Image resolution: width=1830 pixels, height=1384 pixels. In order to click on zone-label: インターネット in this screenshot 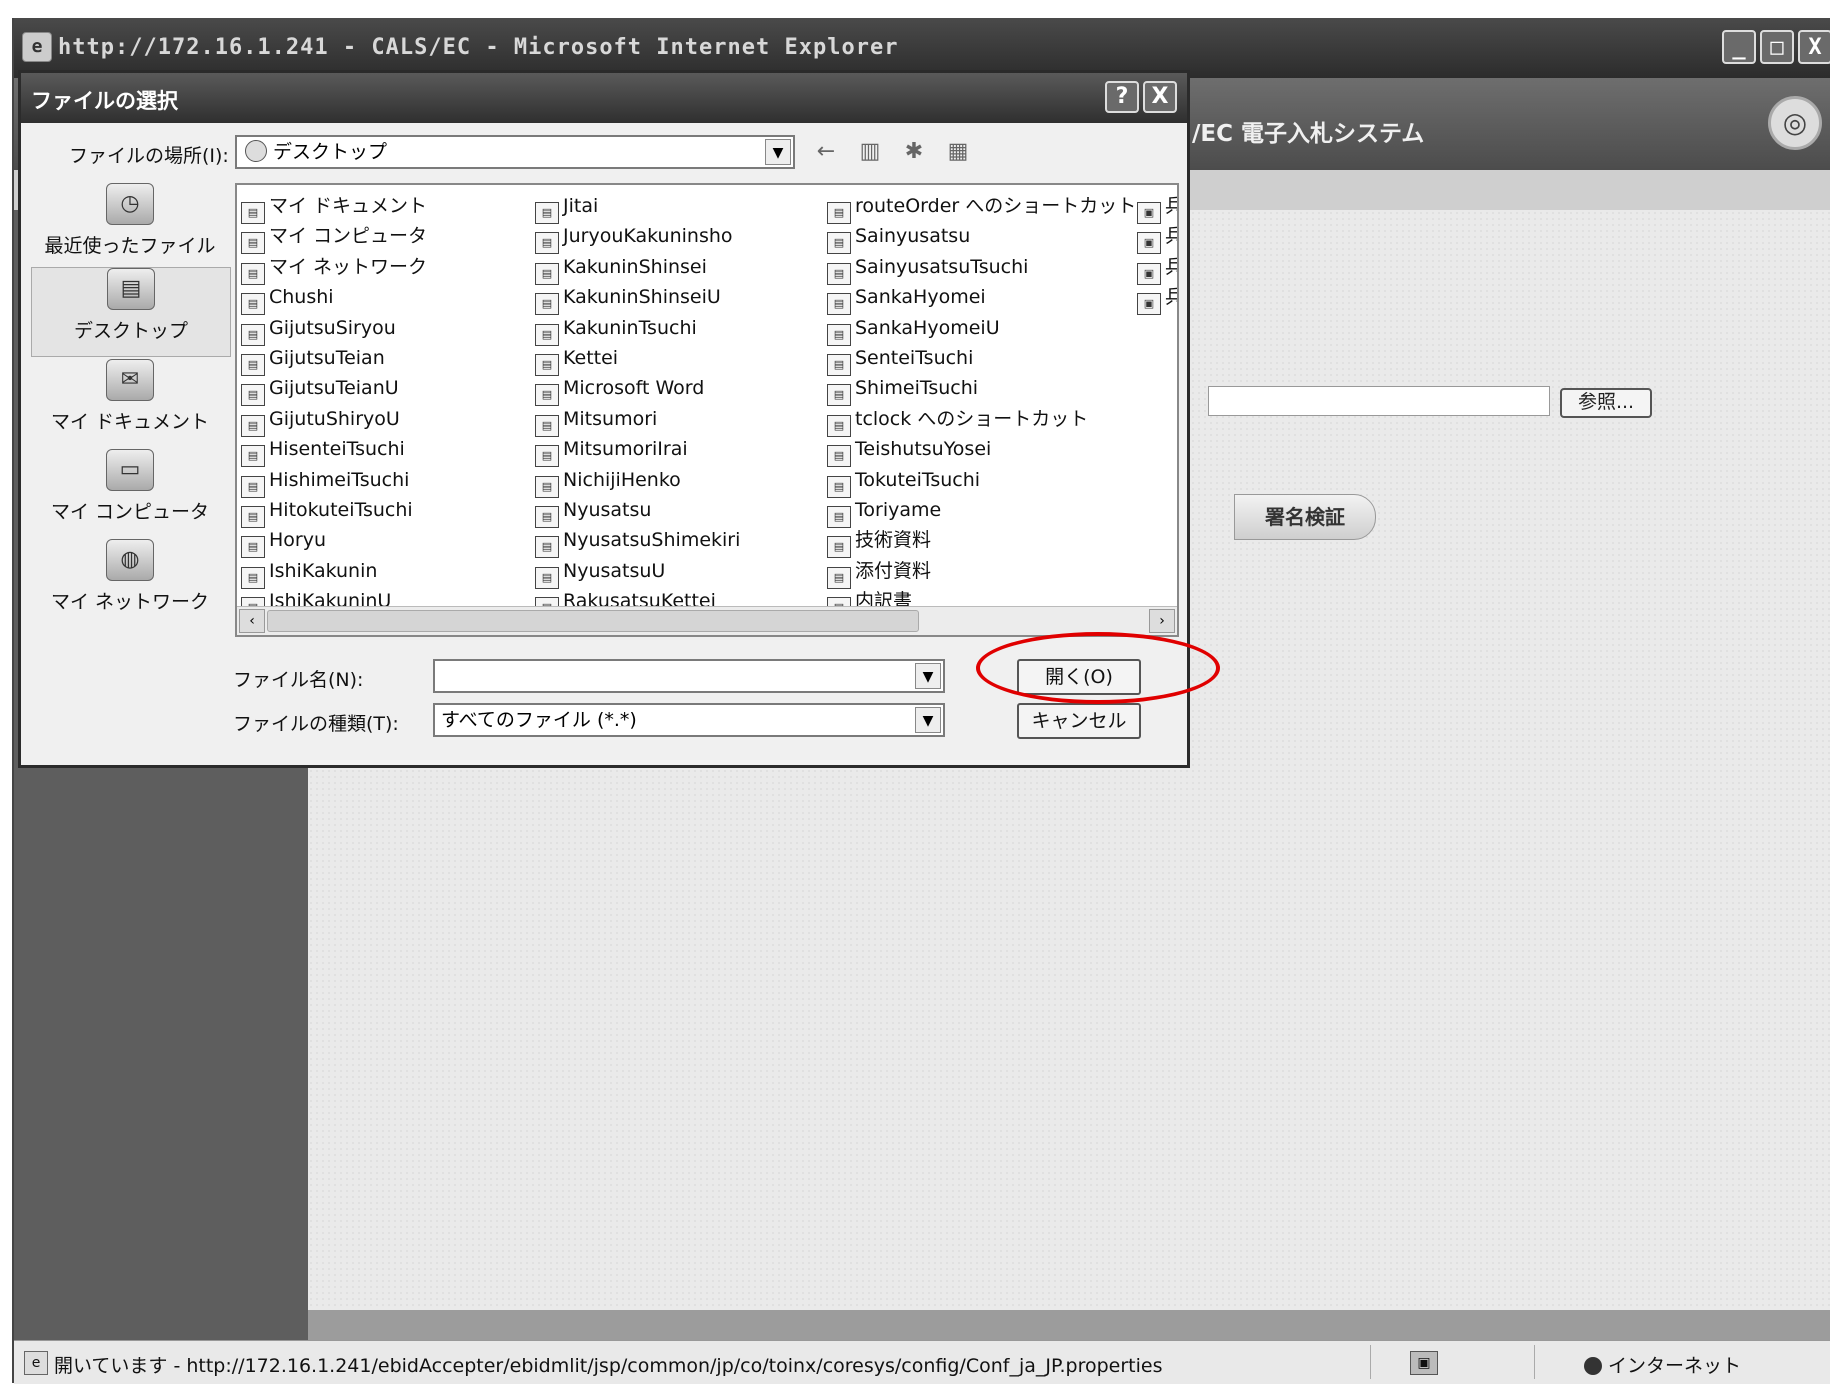, I will do `click(1675, 1366)`.